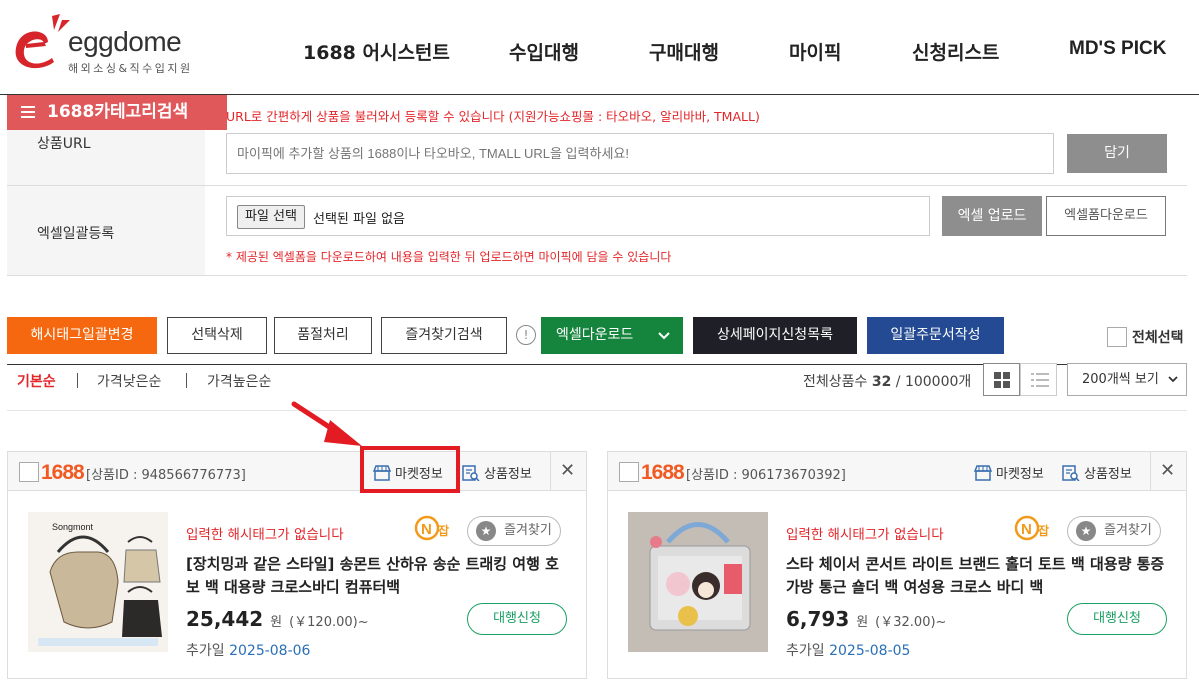 The image size is (1199, 691). What do you see at coordinates (935, 335) in the screenshot?
I see `bulk-order-button: 일괄주문서작성` at bounding box center [935, 335].